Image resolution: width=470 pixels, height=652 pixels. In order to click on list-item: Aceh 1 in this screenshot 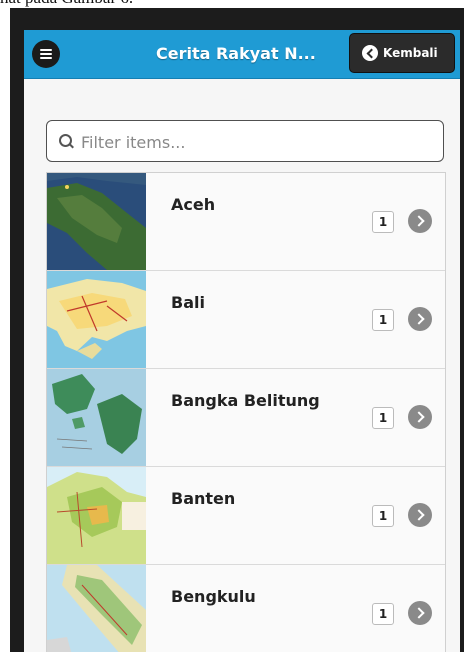, I will do `click(246, 222)`.